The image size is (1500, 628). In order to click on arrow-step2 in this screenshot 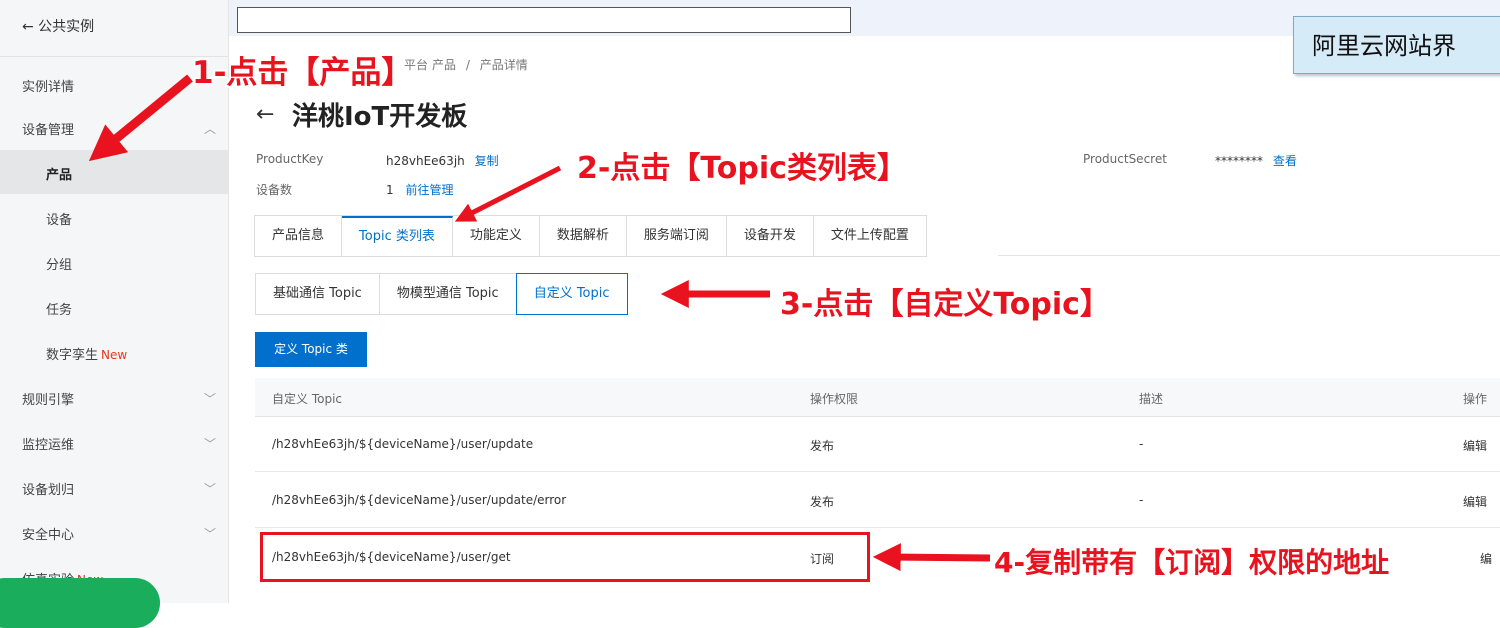, I will do `click(508, 193)`.